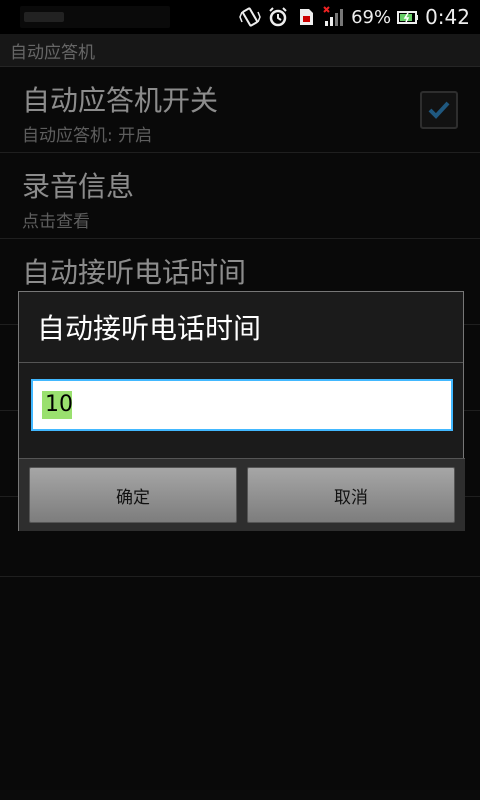 The width and height of the screenshot is (480, 800). I want to click on dialog-button-bar: 确定 取消, so click(242, 494).